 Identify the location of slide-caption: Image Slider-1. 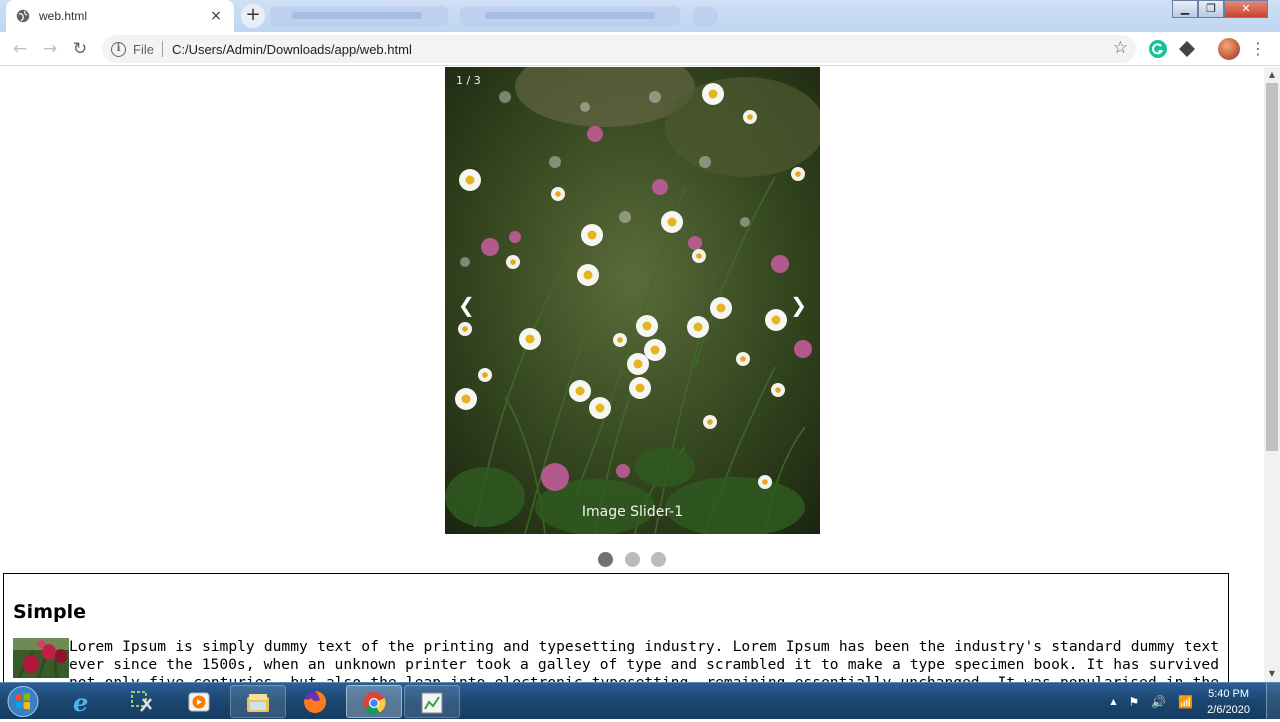
(632, 512).